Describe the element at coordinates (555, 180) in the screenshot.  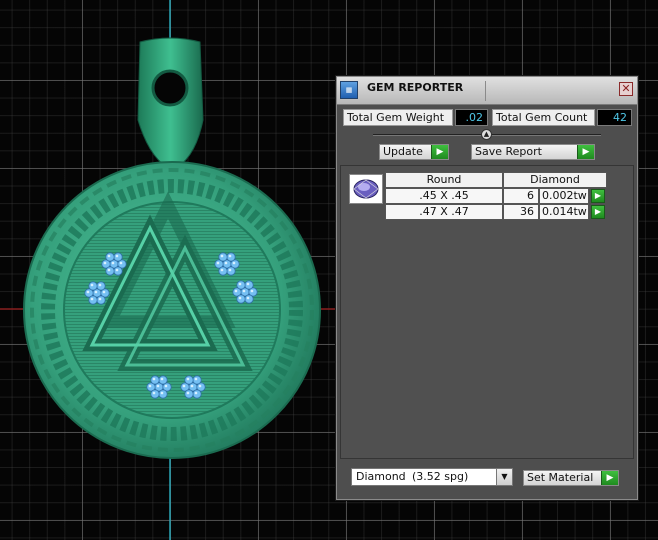
I see `material-column-header: Diamond` at that location.